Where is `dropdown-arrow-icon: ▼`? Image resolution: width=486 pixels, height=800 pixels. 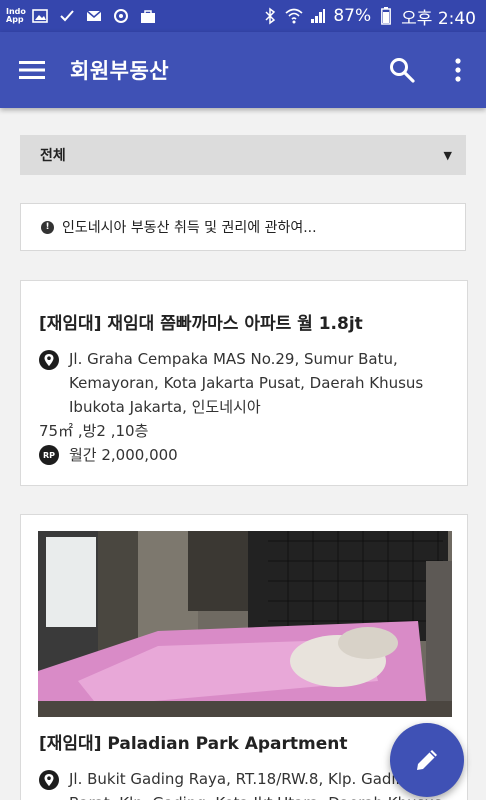
dropdown-arrow-icon: ▼ is located at coordinates (447, 155).